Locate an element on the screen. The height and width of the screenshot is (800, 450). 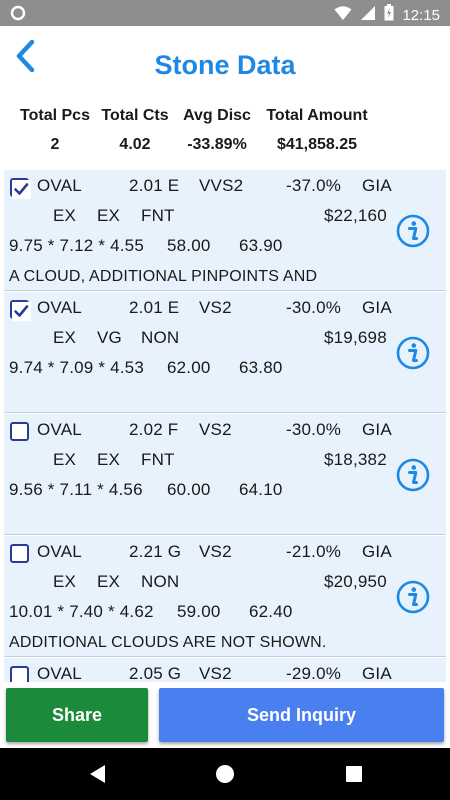
summary-total-cts: Total Cts 4.02 is located at coordinates (135, 131).